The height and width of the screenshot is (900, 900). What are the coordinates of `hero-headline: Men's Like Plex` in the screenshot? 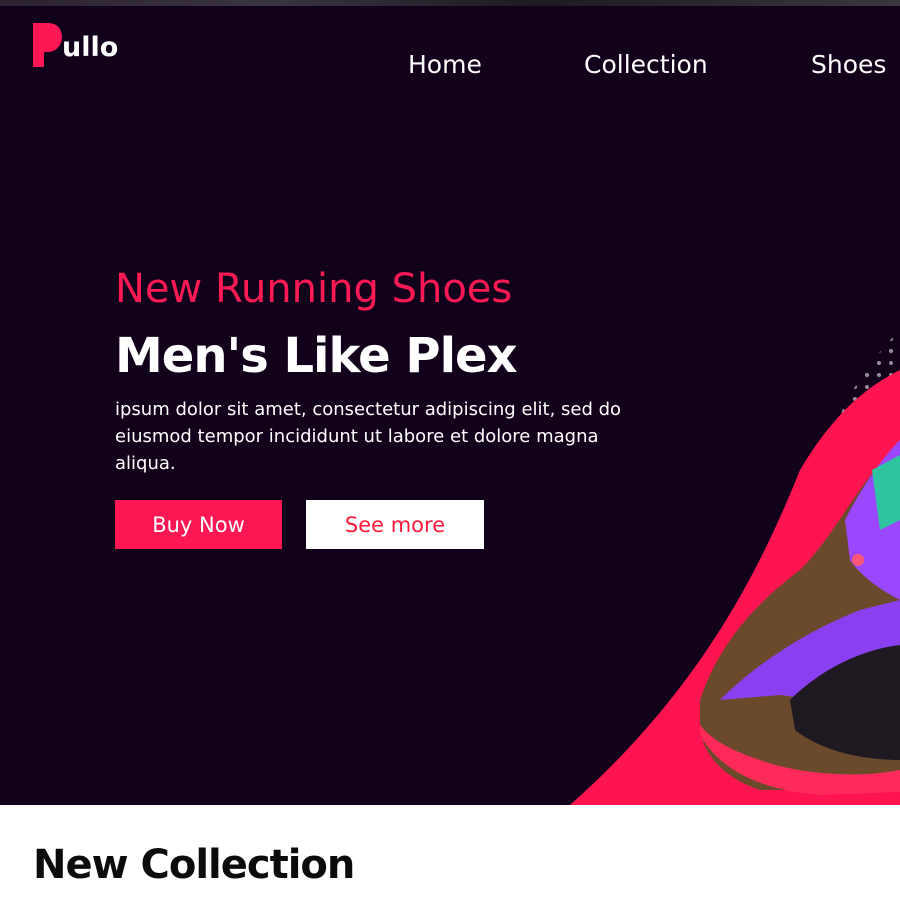 It's located at (316, 356).